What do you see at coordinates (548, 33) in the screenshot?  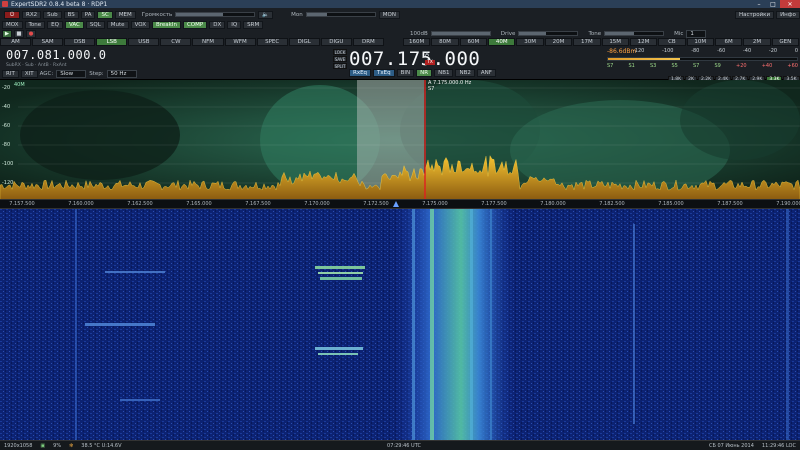 I see `drive-slider` at bounding box center [548, 33].